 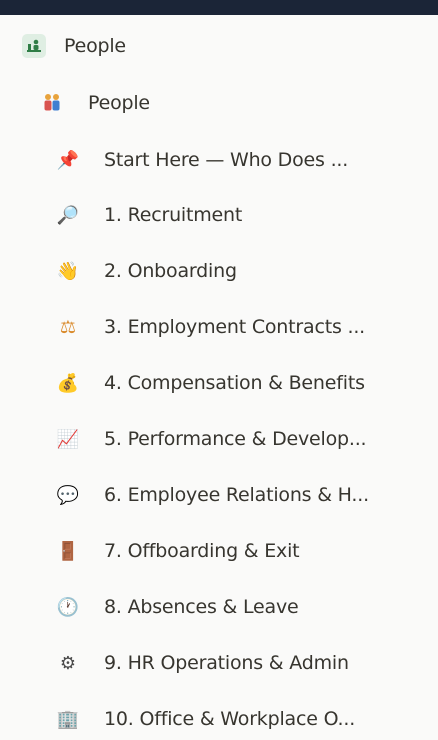 I want to click on teamspace-people-icon, so click(x=34, y=46).